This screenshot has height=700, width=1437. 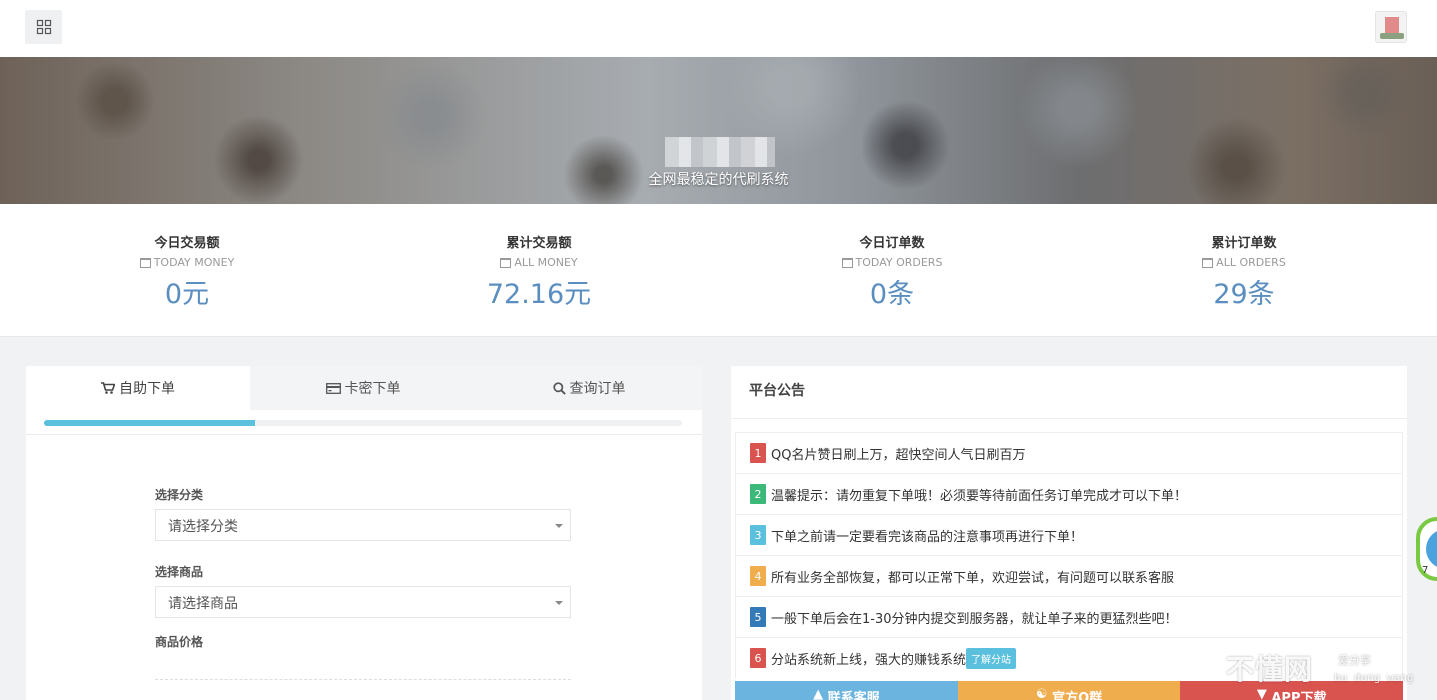 What do you see at coordinates (187, 271) in the screenshot?
I see `stat-today-money: 今日交易额 TODAY MONEY 0元` at bounding box center [187, 271].